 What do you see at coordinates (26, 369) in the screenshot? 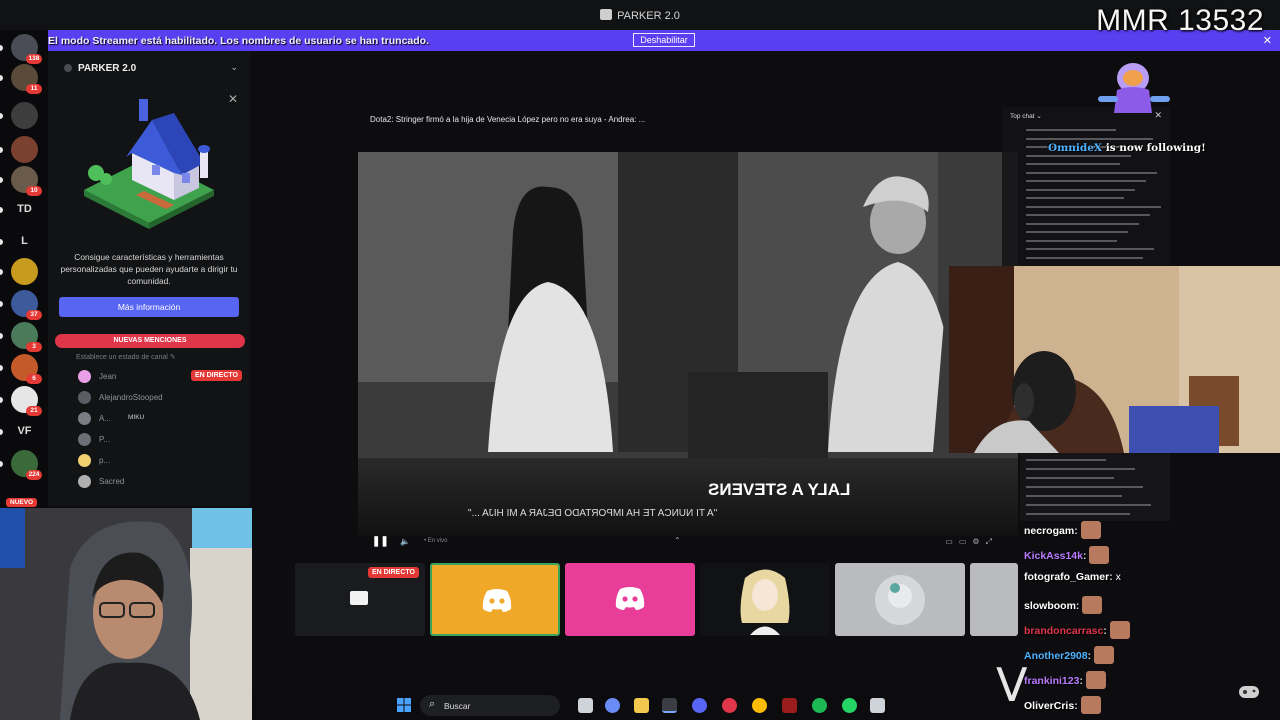
I see `server-icon: 6` at bounding box center [26, 369].